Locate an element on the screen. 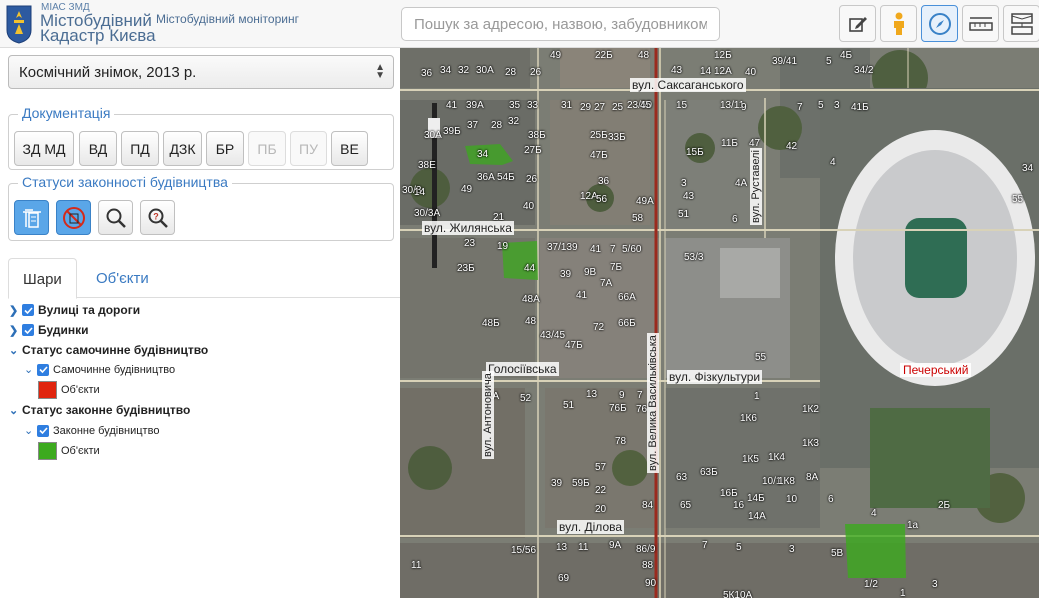 Image resolution: width=1039 pixels, height=598 pixels. edit-button is located at coordinates (857, 23).